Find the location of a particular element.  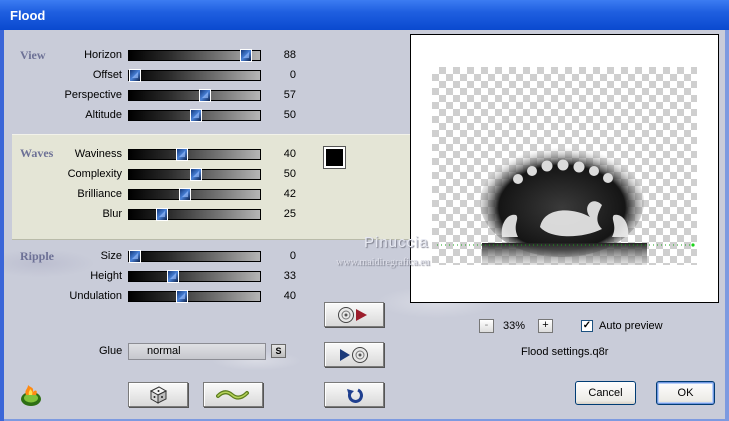

slider-label-brilliance: Brilliance is located at coordinates (99, 194).